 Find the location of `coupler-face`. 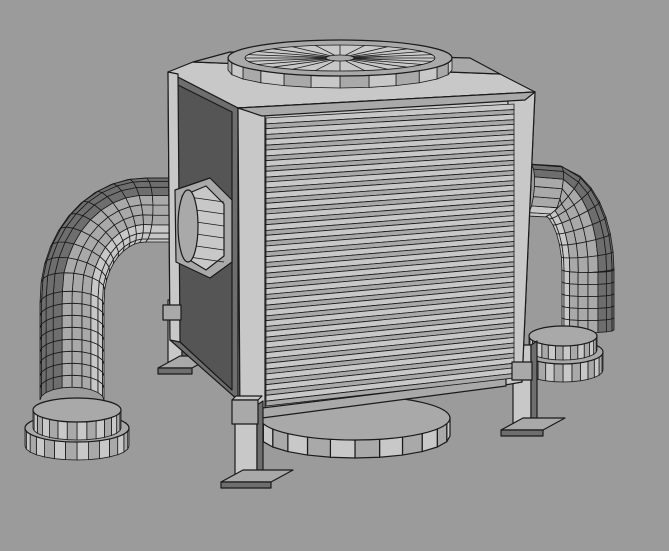

coupler-face is located at coordinates (188, 226).